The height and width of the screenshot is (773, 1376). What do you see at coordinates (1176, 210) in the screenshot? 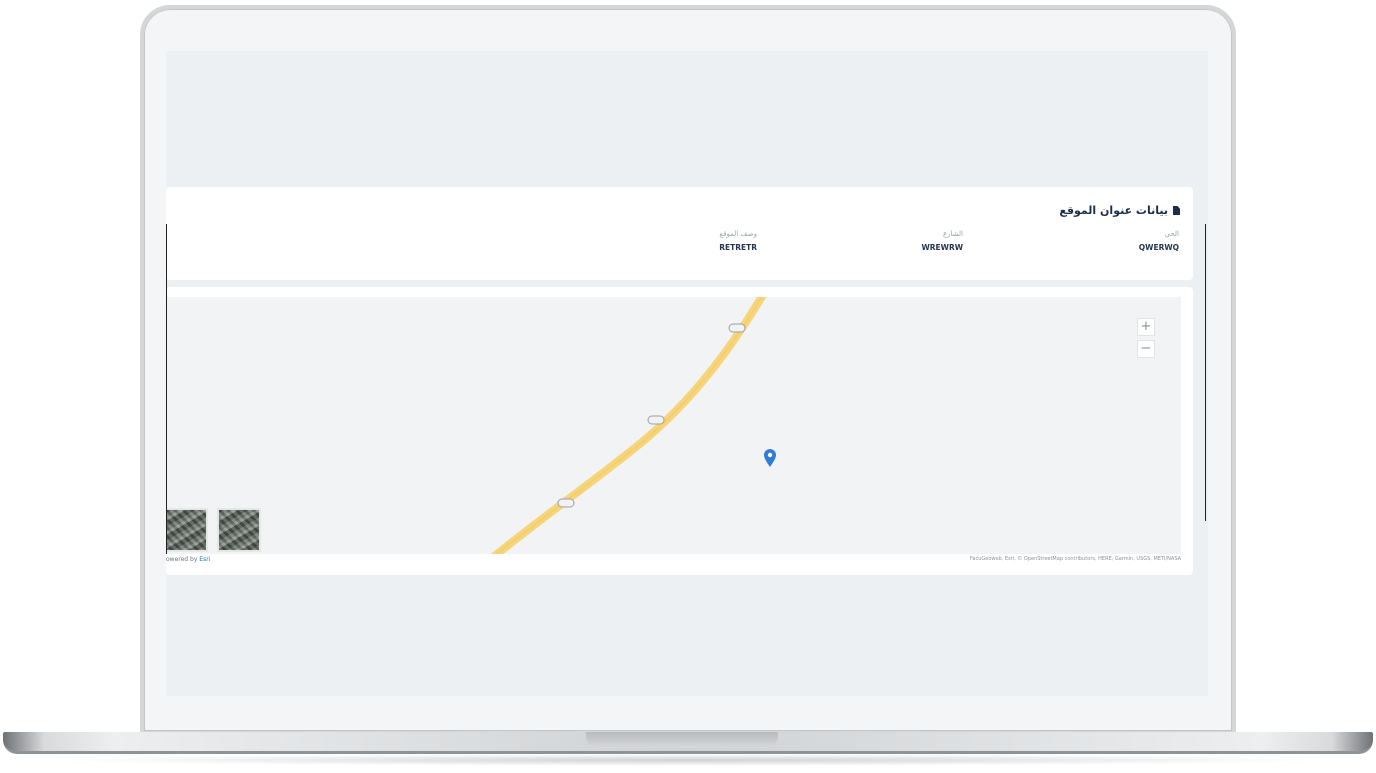
I see `document-icon` at bounding box center [1176, 210].